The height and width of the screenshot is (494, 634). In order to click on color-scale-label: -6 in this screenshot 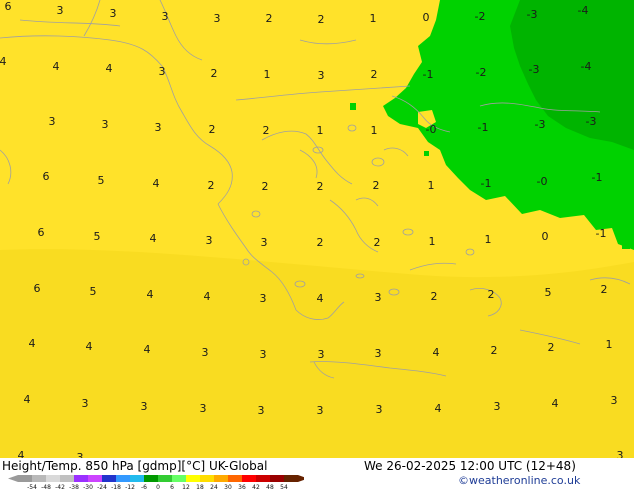, I will do `click(144, 487)`.